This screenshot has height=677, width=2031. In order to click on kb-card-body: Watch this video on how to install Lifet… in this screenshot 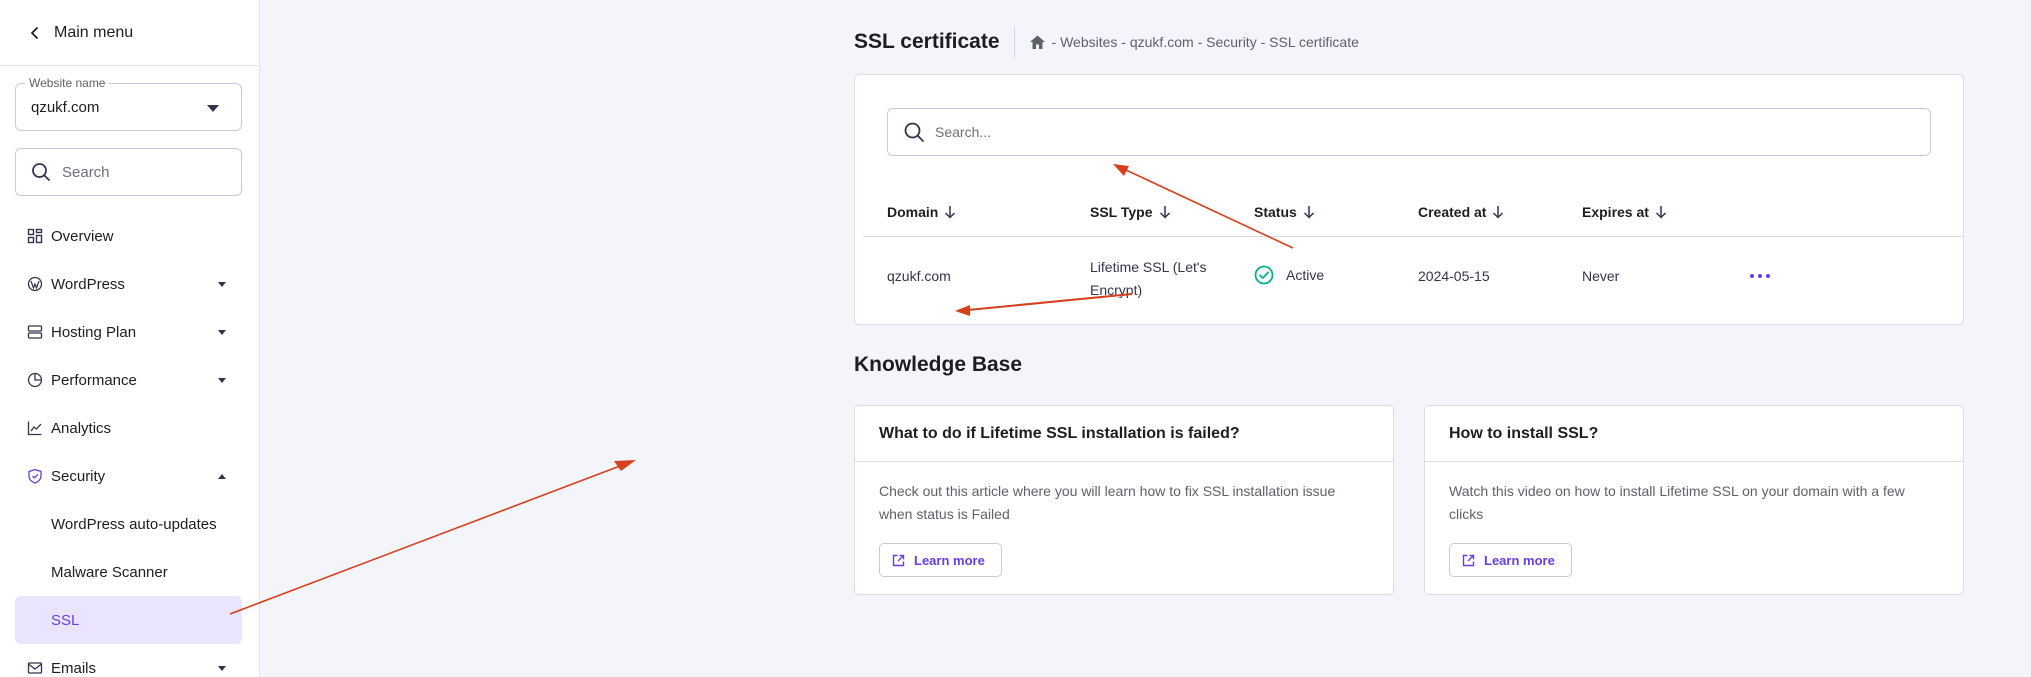, I will do `click(1677, 502)`.